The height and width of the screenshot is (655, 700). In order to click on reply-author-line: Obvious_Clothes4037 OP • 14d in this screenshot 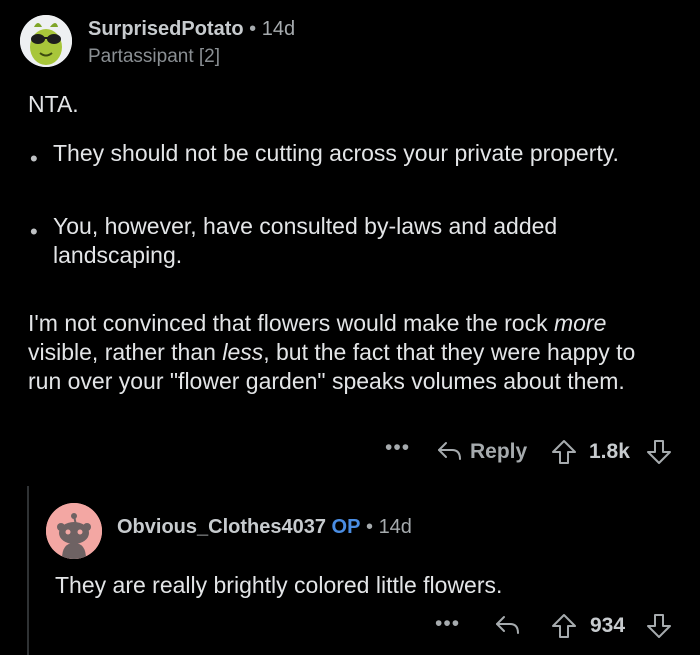, I will do `click(264, 527)`.